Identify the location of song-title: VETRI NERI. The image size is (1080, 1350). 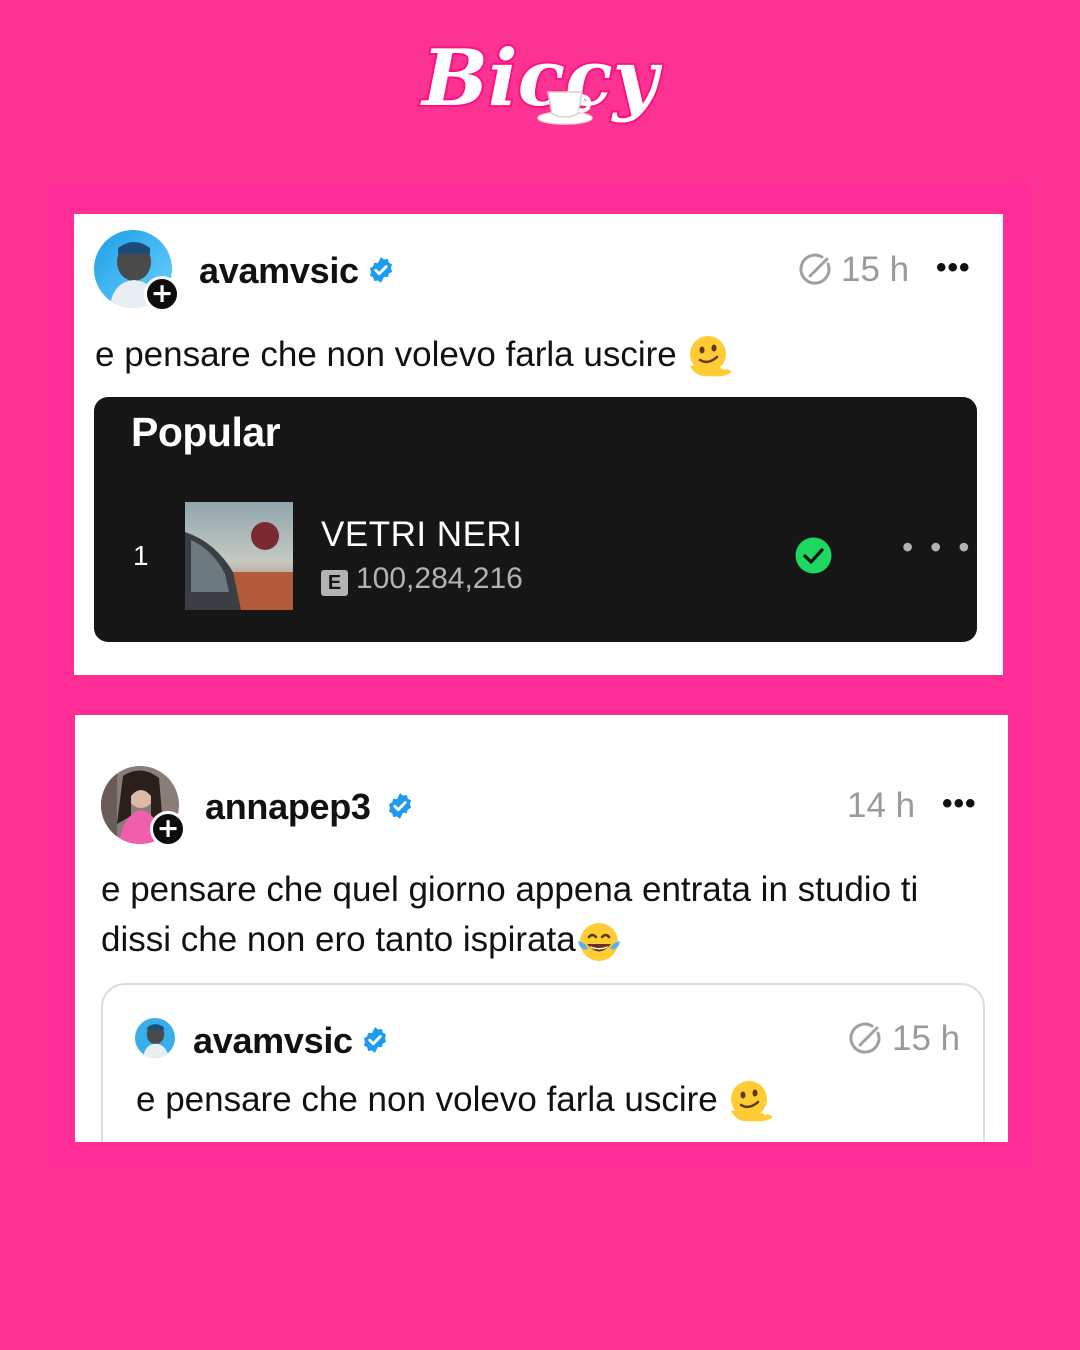
(421, 535).